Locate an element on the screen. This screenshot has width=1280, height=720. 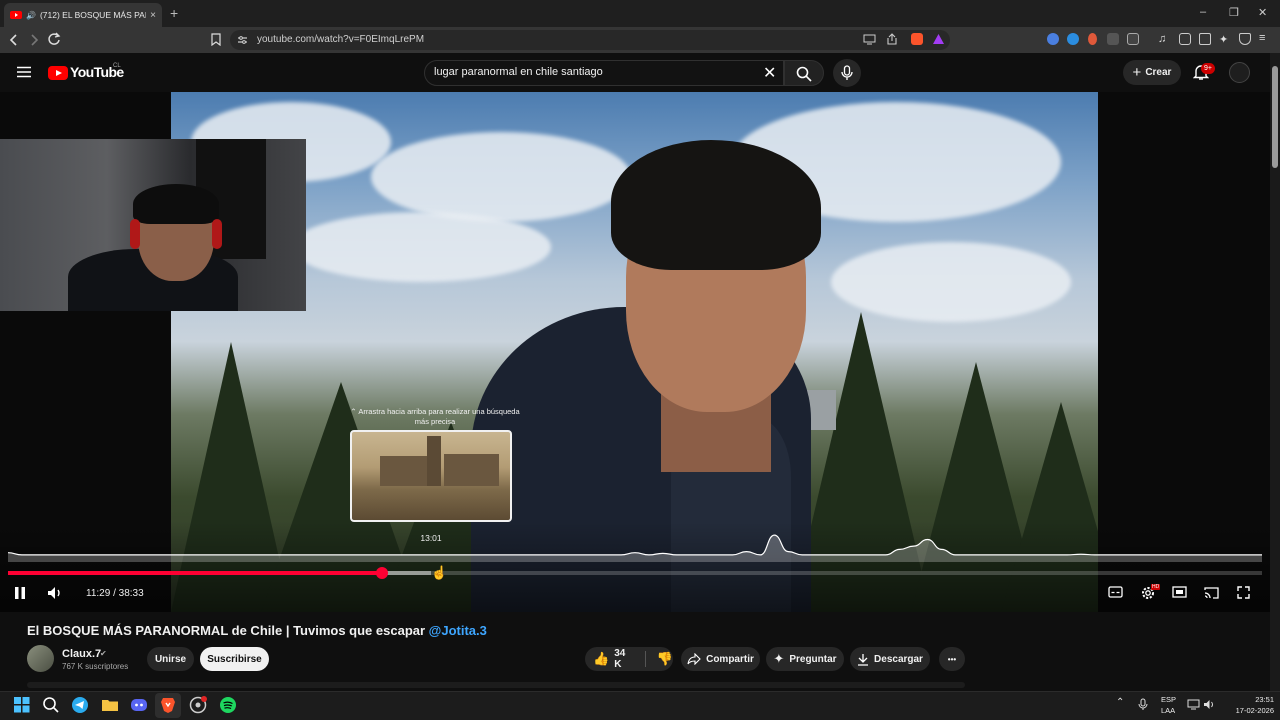
seek-preview-thumbnail is located at coordinates (431, 476).